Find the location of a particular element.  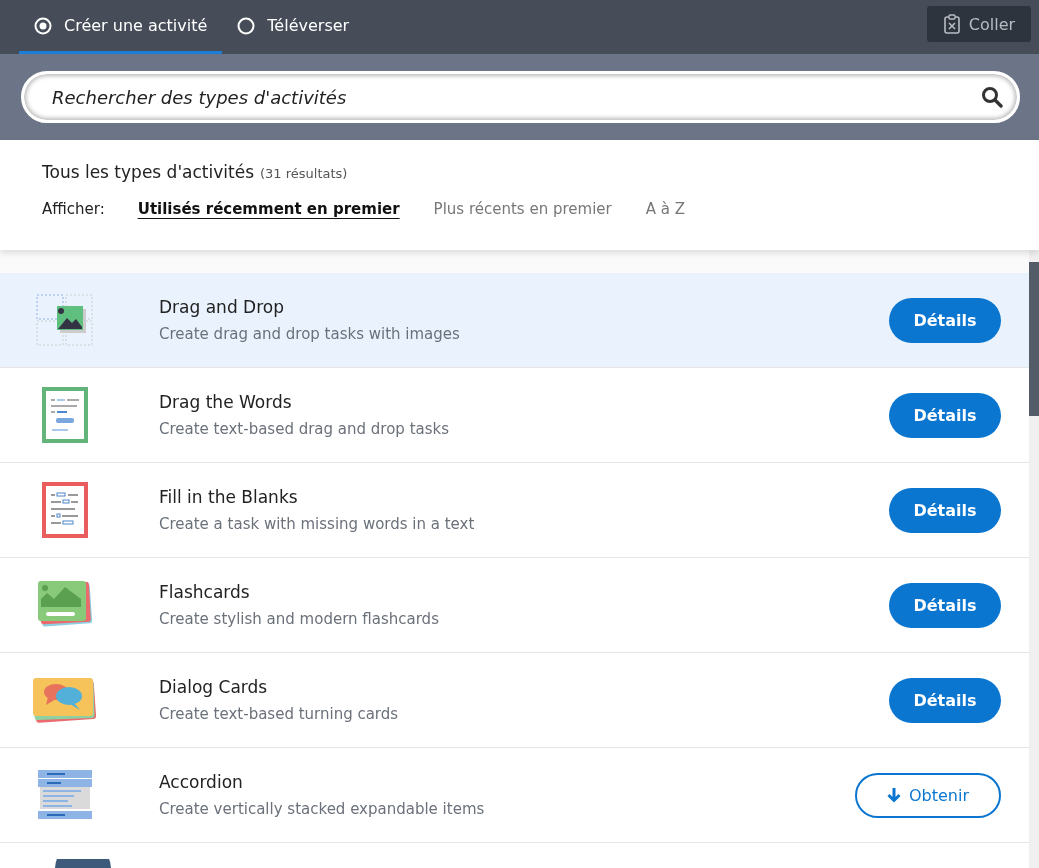

activity-row: Accordion Create vertically stacked expandable items Obtenir is located at coordinates (514, 795).